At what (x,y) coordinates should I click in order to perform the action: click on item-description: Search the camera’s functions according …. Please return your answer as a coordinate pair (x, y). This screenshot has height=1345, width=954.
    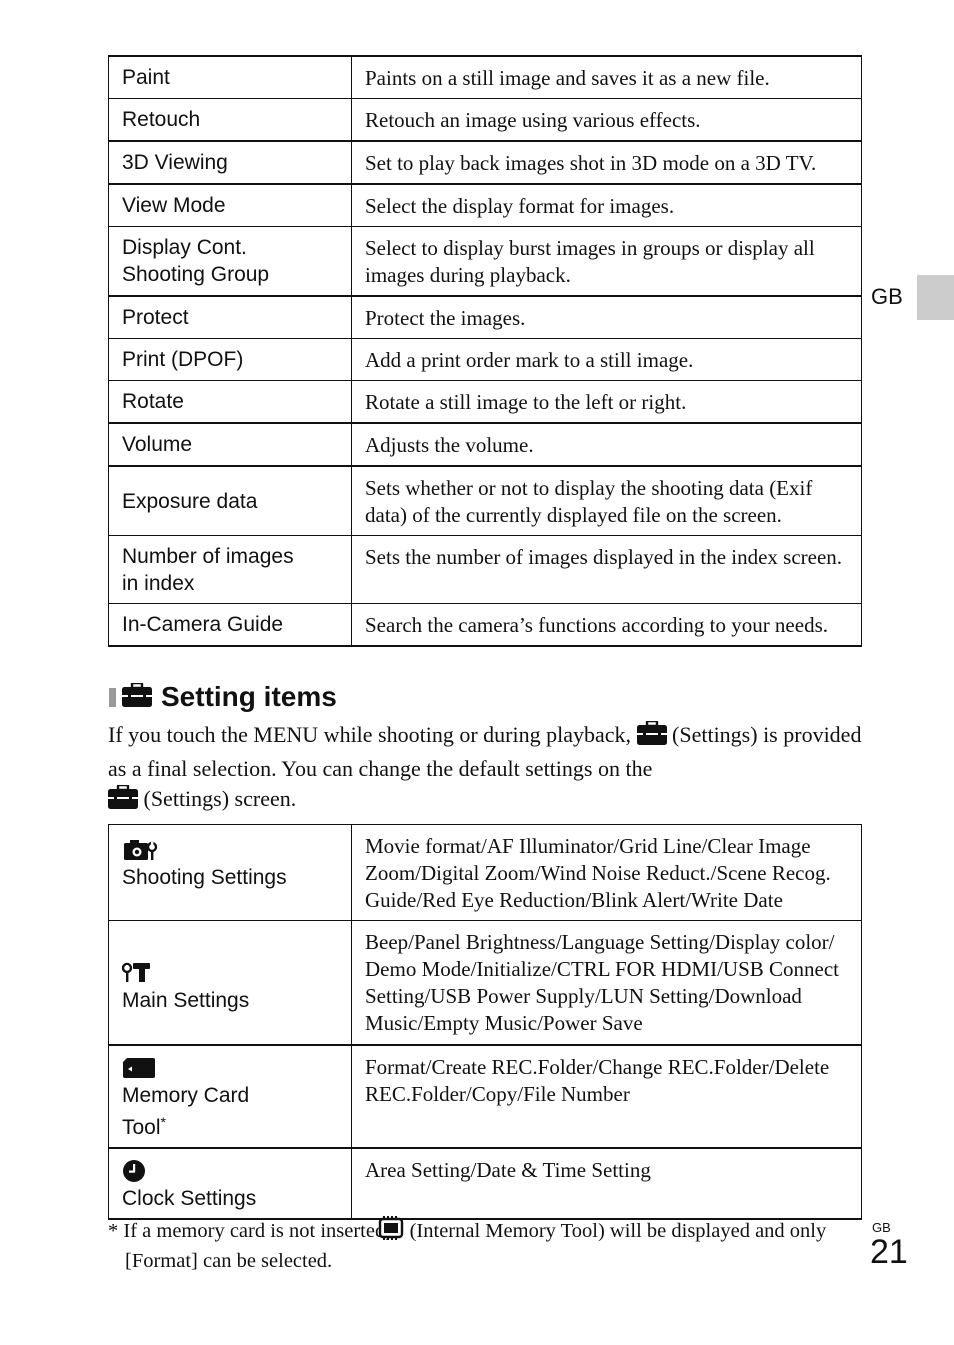
    Looking at the image, I should click on (606, 625).